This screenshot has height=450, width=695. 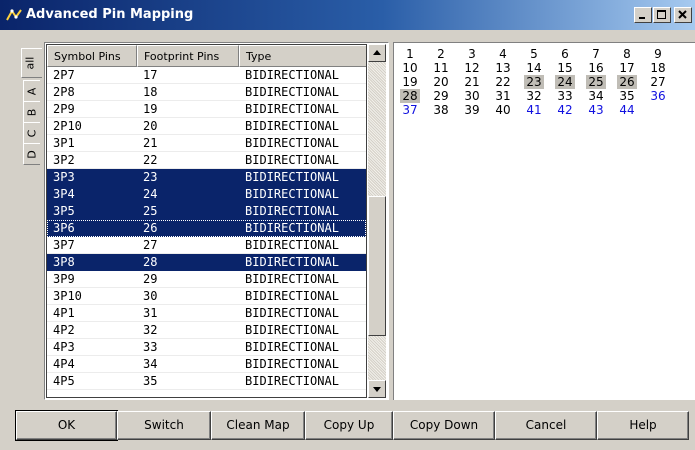 What do you see at coordinates (150, 75) in the screenshot?
I see `footprint-pin-cell: 17` at bounding box center [150, 75].